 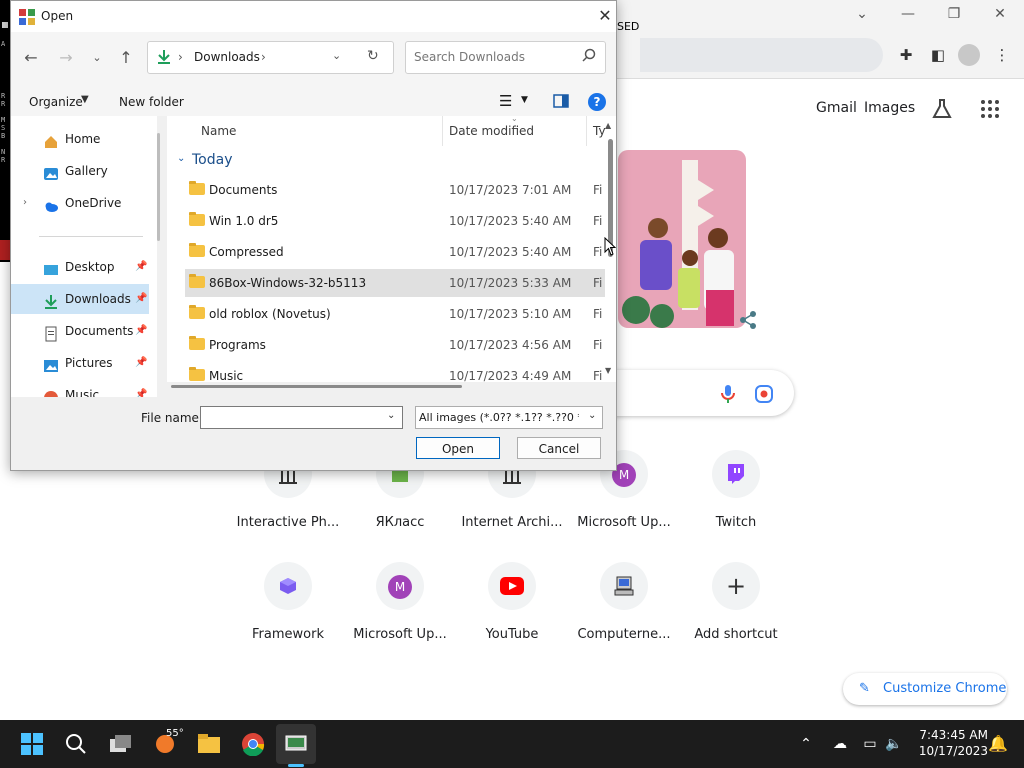 I want to click on gmail-link: Gmail, so click(x=836, y=108).